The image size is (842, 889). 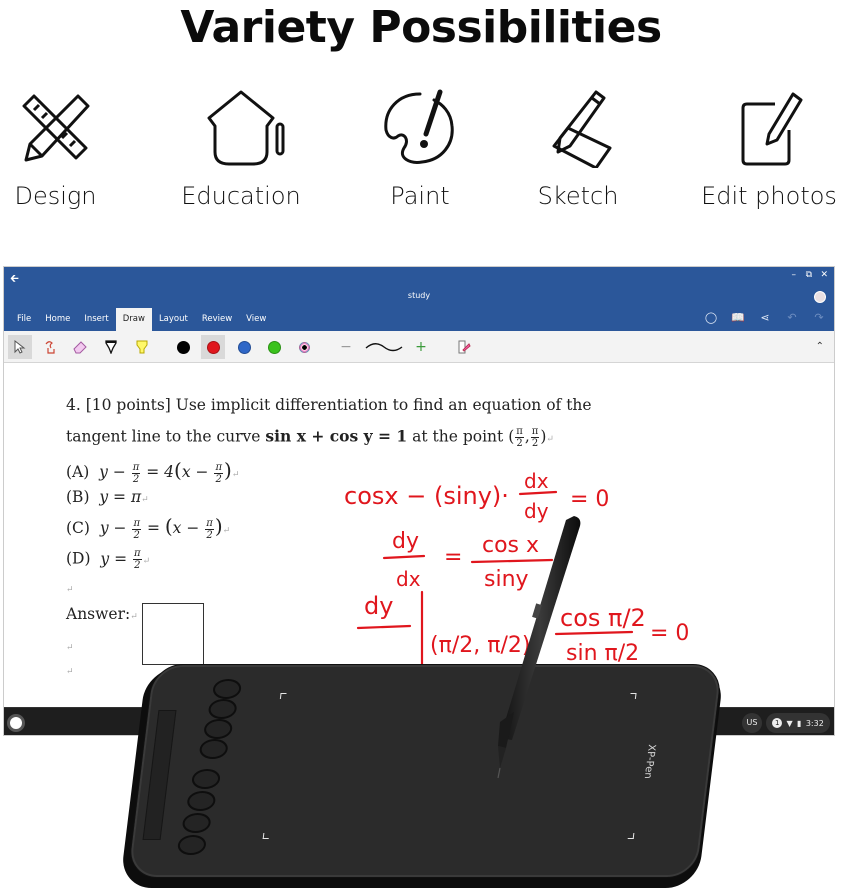 I want to click on highlighter-icon, so click(x=142, y=347).